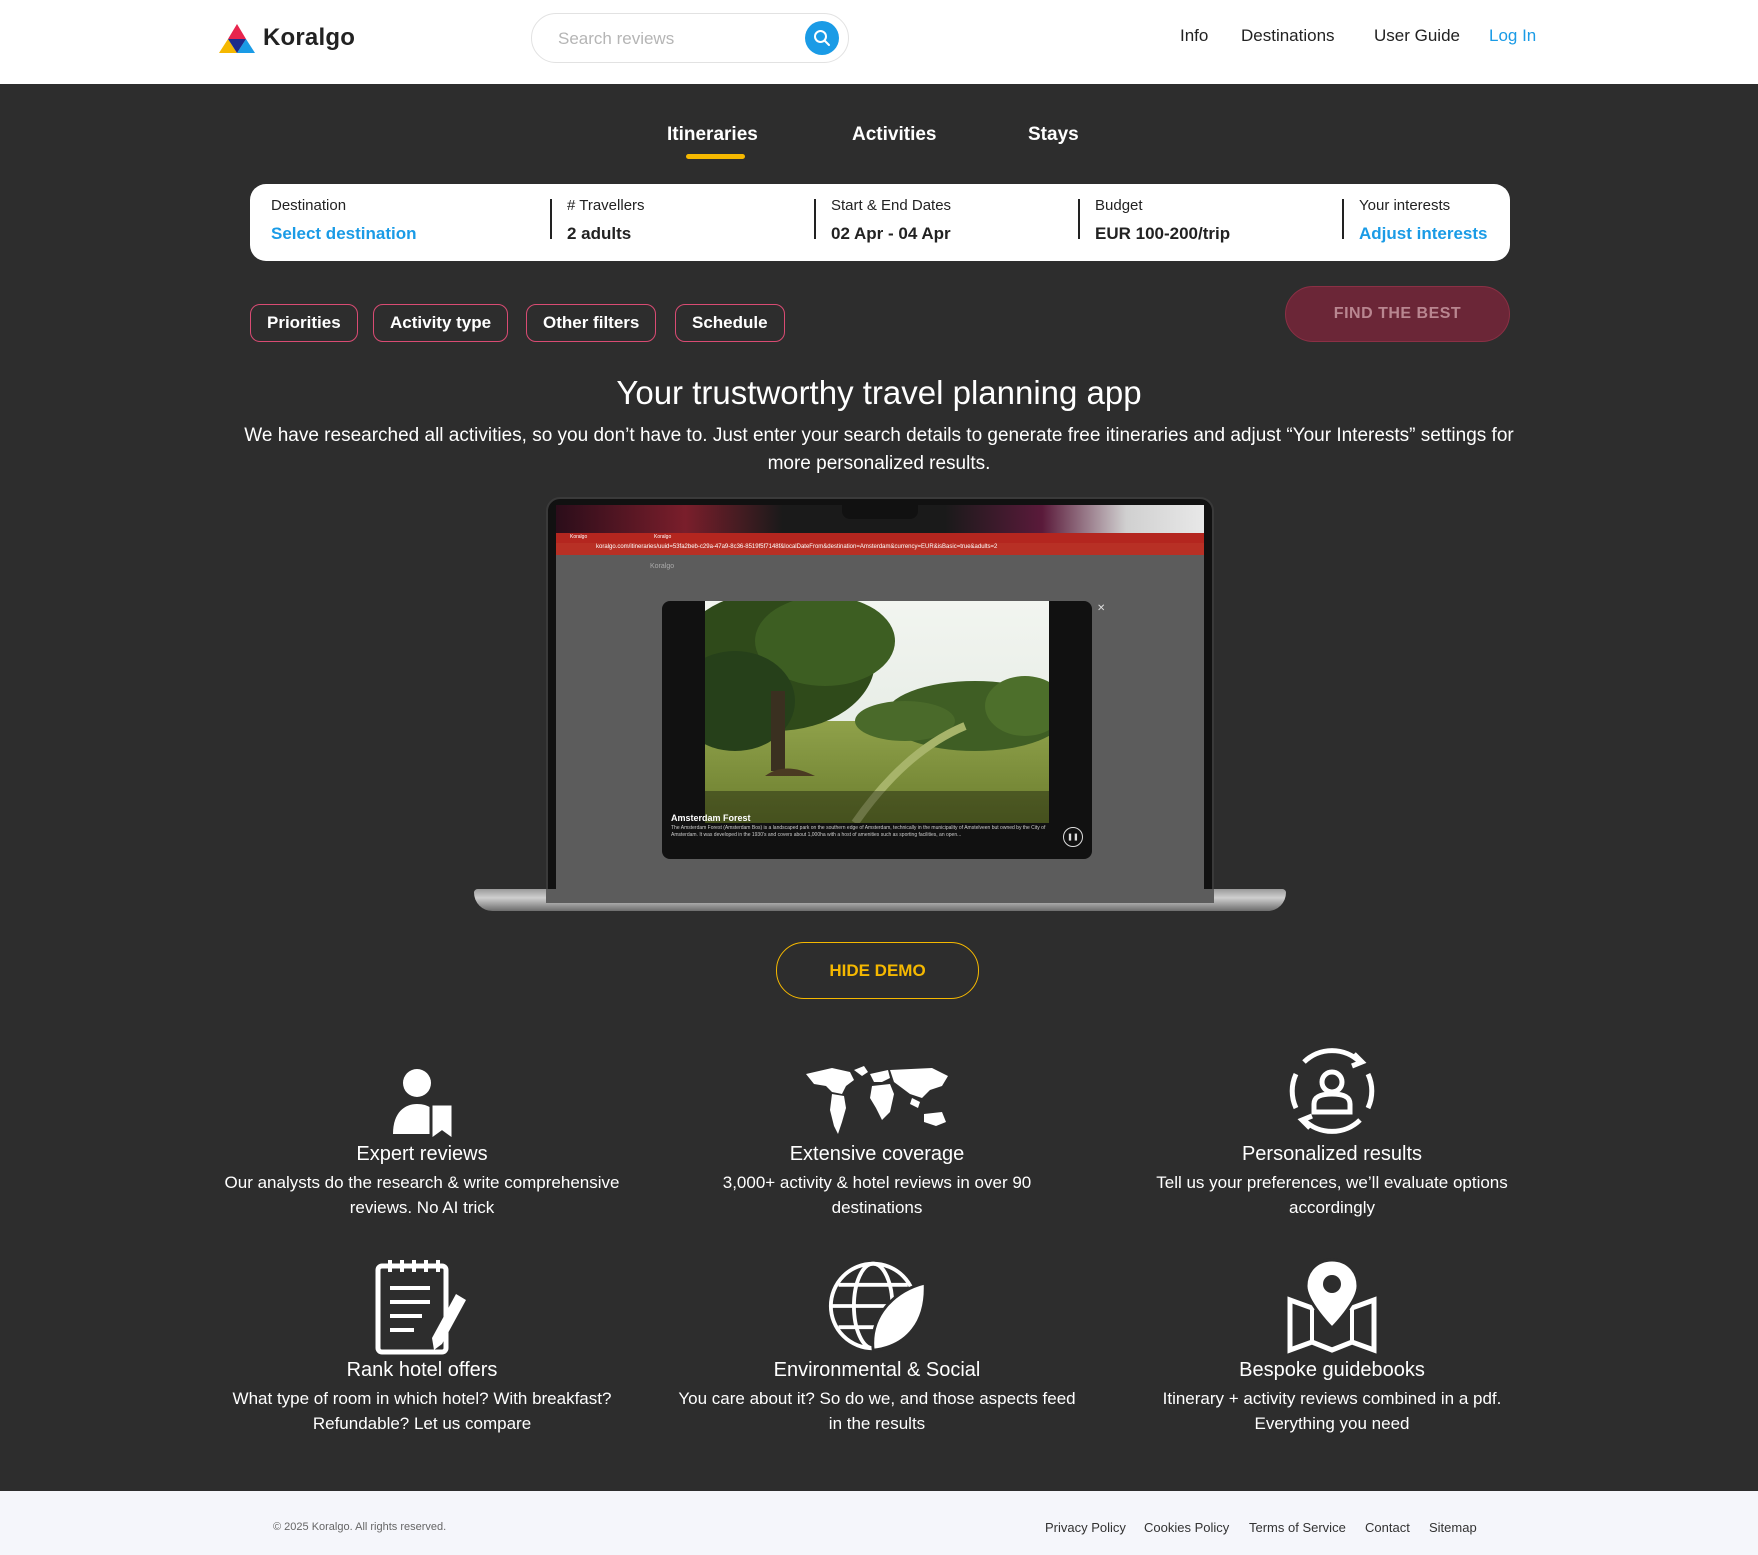 Image resolution: width=1758 pixels, height=1555 pixels. What do you see at coordinates (880, 538) in the screenshot?
I see `browser-tab-strip: Koralgo Koralgo` at bounding box center [880, 538].